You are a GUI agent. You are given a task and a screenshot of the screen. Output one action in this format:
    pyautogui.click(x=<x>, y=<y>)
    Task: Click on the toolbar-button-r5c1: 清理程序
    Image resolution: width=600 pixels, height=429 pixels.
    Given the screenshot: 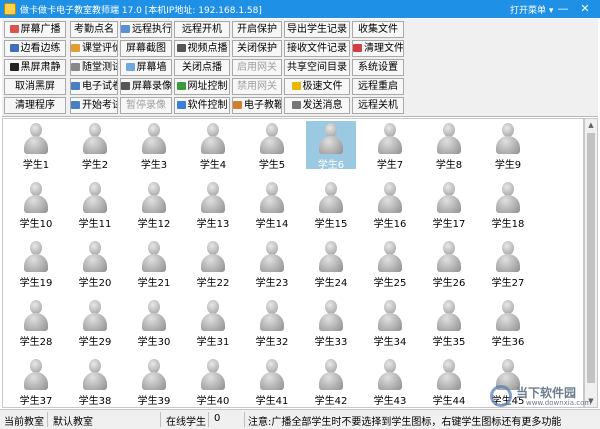 What is the action you would take?
    pyautogui.click(x=35, y=105)
    